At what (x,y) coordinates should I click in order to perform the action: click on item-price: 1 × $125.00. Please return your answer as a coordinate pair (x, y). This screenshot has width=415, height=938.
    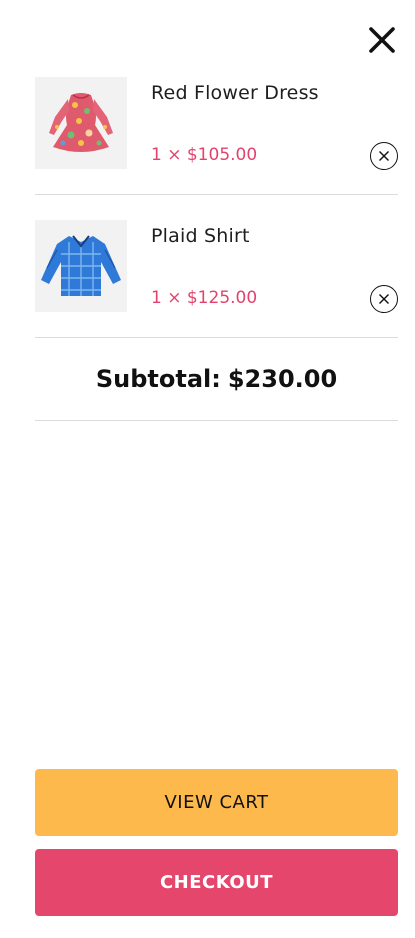
    Looking at the image, I should click on (204, 298).